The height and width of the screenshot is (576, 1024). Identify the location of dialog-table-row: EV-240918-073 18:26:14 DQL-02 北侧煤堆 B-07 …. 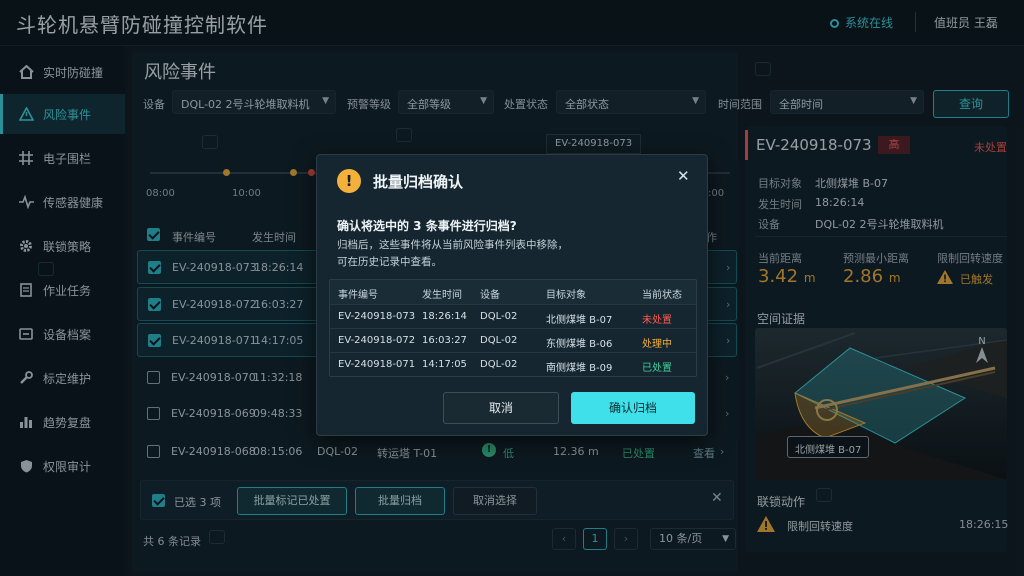
(513, 316).